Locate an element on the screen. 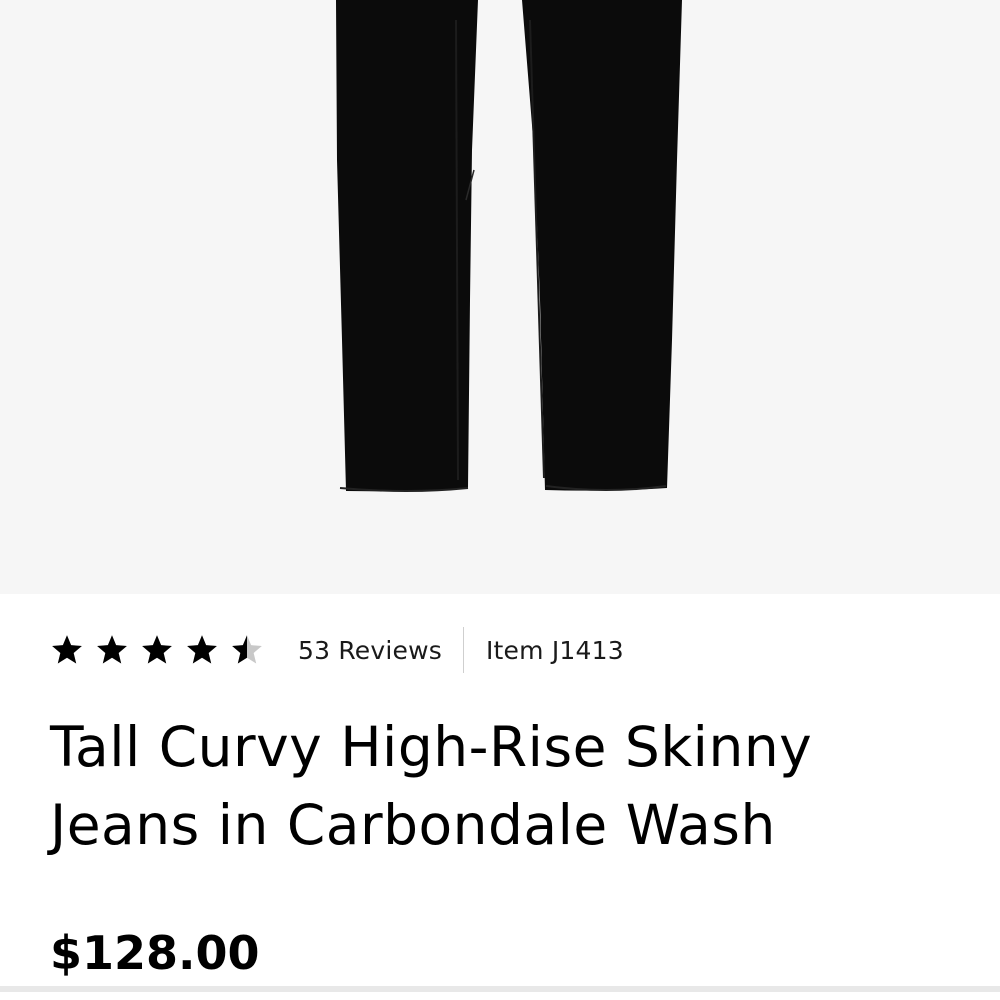 The width and height of the screenshot is (1000, 1000). item-number: Item J1413 is located at coordinates (554, 650).